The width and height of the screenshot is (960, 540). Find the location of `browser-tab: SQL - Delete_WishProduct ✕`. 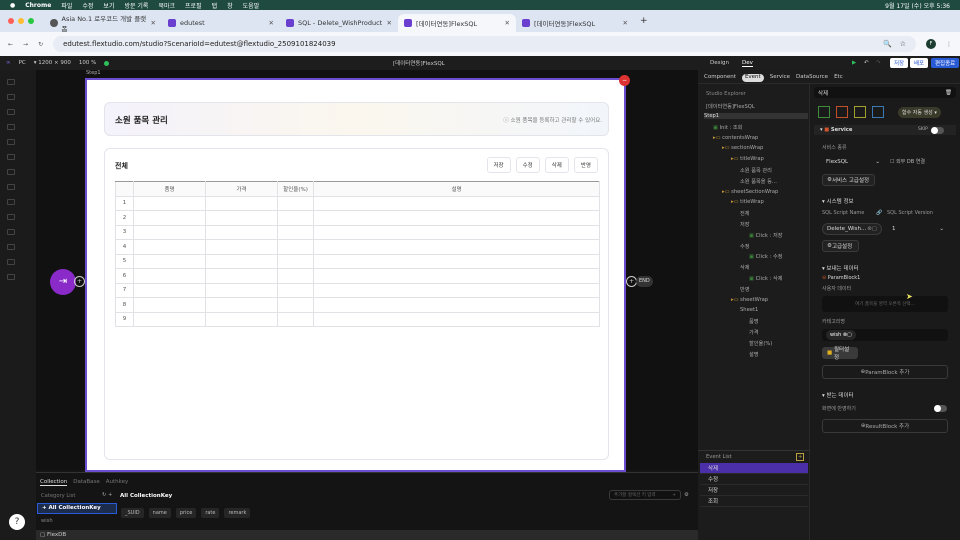

browser-tab: SQL - Delete_WishProduct ✕ is located at coordinates (339, 23).